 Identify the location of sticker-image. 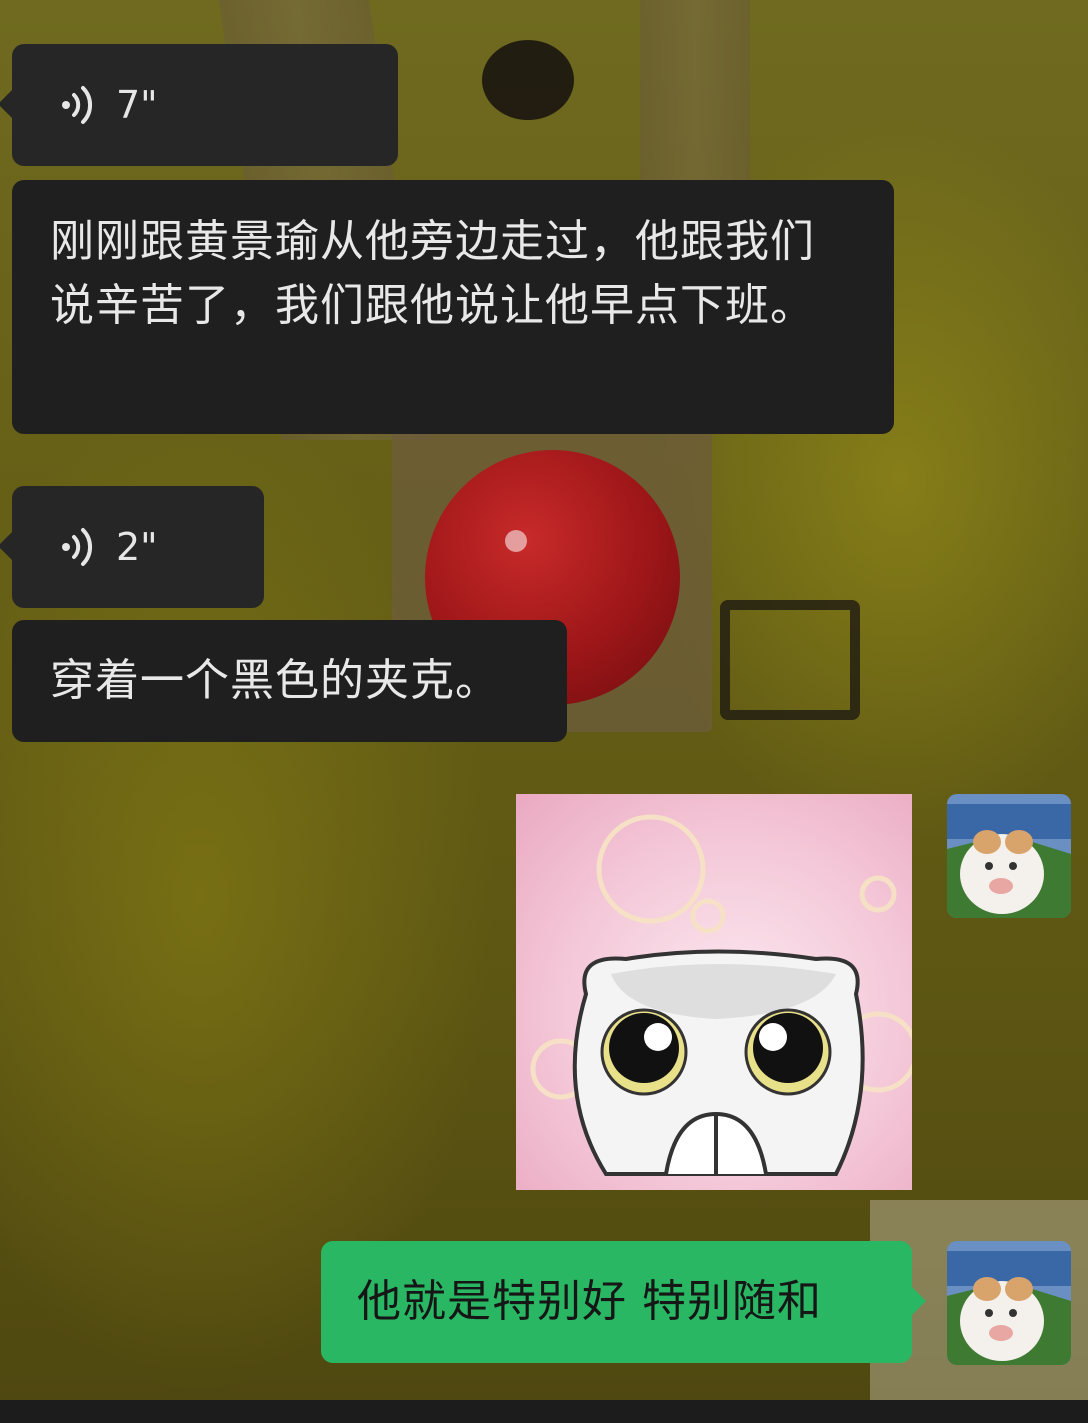
(721, 995).